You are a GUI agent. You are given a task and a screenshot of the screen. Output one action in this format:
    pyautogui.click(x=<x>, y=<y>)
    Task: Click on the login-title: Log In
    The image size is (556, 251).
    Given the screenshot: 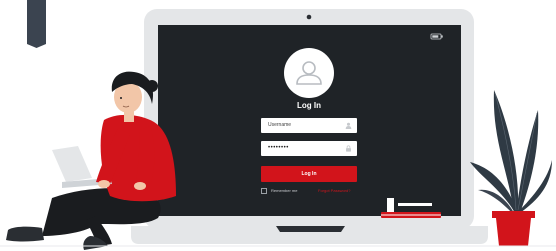 What is the action you would take?
    pyautogui.click(x=309, y=105)
    